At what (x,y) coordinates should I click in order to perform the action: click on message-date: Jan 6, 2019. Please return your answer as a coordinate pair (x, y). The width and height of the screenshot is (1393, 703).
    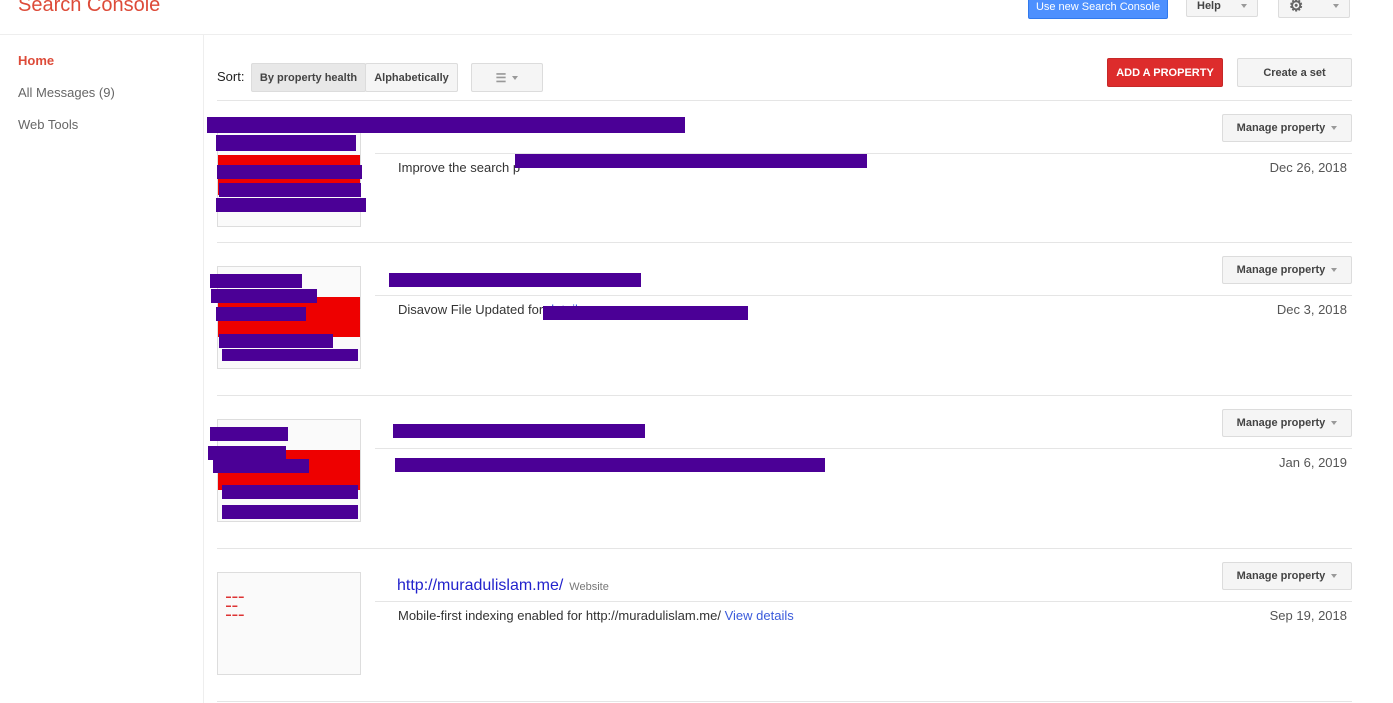
    Looking at the image, I should click on (1313, 462).